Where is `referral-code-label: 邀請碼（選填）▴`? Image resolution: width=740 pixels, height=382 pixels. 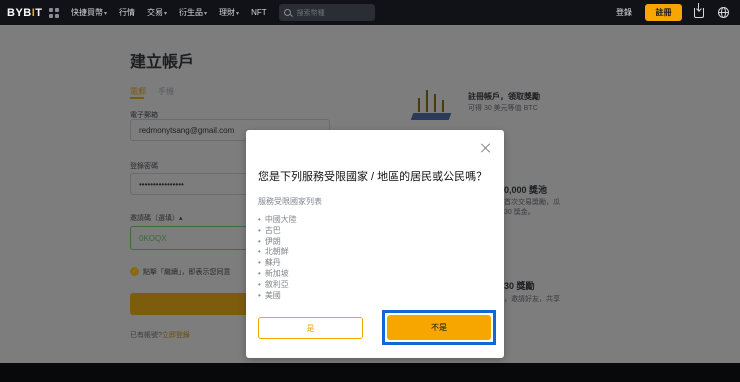
referral-code-label: 邀請碼（選填）▴ is located at coordinates (156, 218).